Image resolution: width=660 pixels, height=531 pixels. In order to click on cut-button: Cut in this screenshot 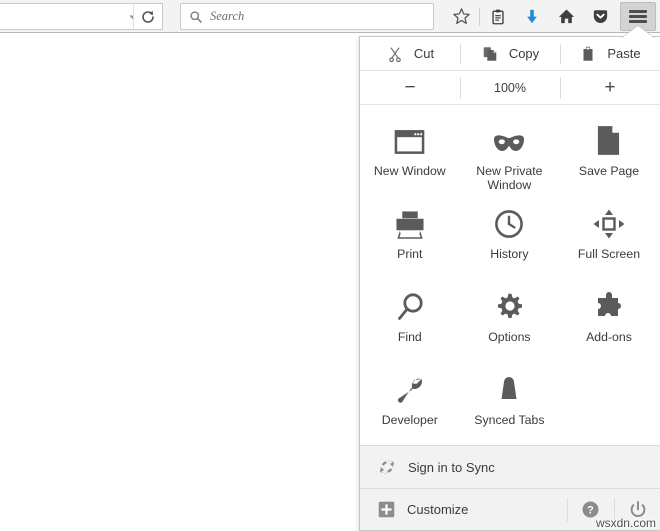, I will do `click(410, 54)`.